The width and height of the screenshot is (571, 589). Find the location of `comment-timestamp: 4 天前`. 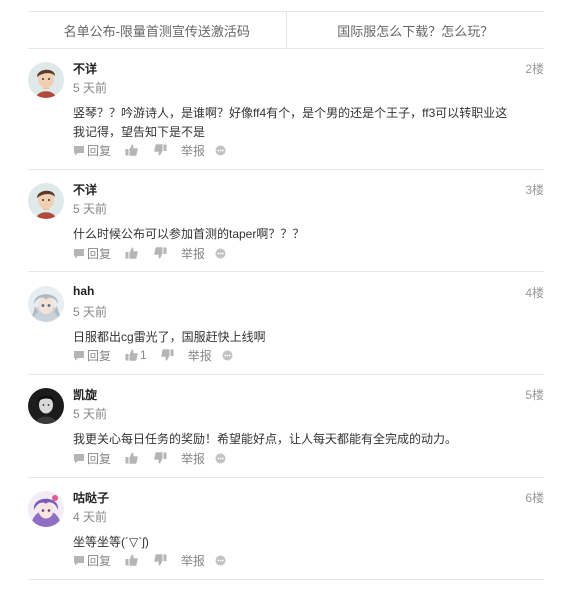

comment-timestamp: 4 天前 is located at coordinates (90, 517).